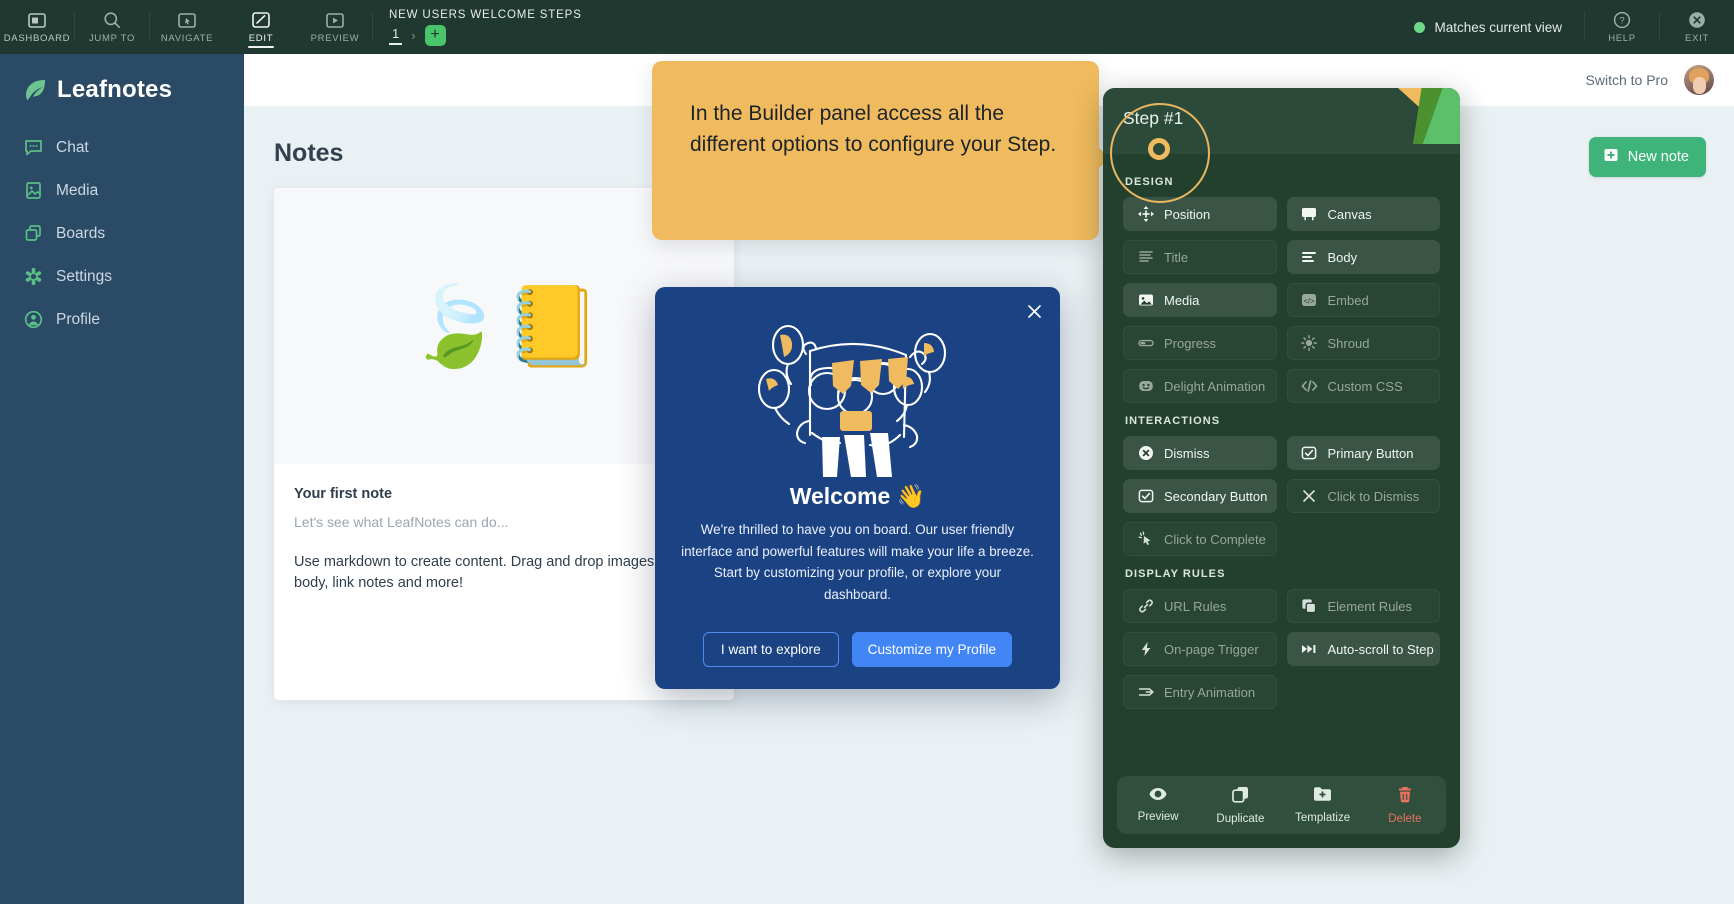 This screenshot has width=1734, height=904. What do you see at coordinates (1370, 606) in the screenshot?
I see `option-element-rules-label: Element Rules` at bounding box center [1370, 606].